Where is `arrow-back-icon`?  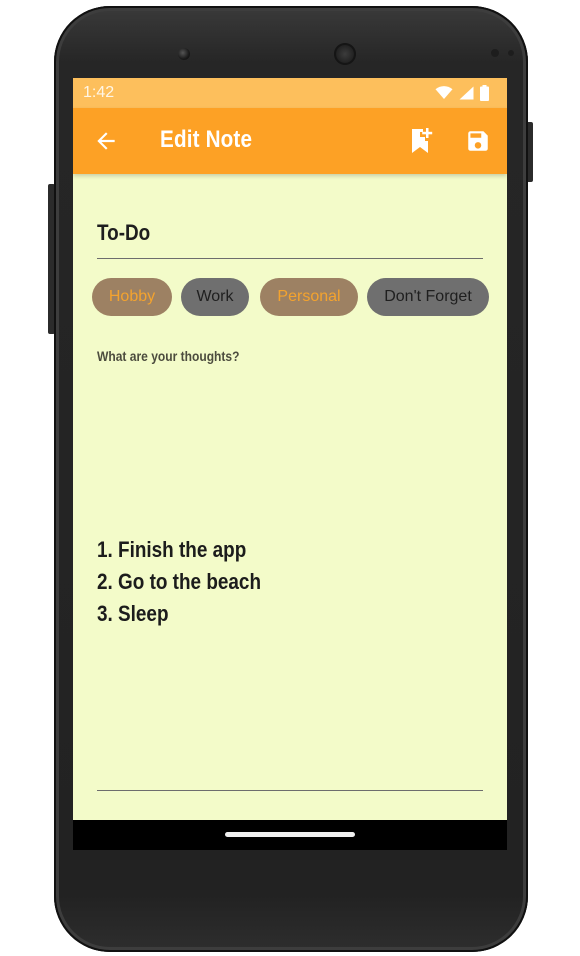 arrow-back-icon is located at coordinates (106, 145).